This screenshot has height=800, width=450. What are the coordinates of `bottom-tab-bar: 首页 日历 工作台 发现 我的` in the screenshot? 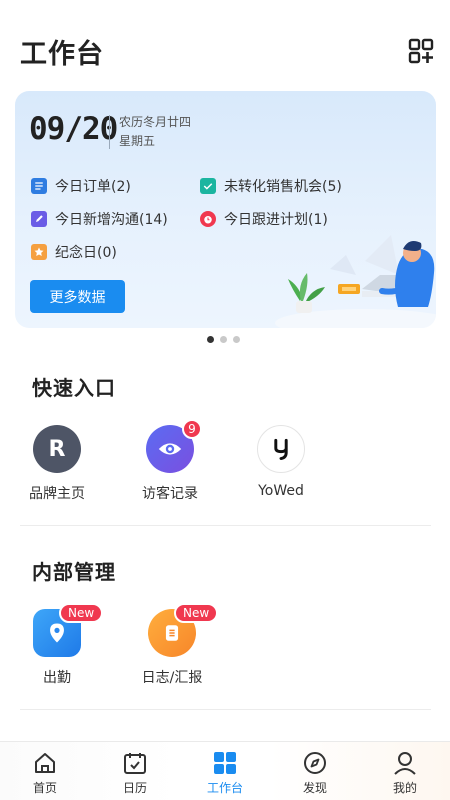 It's located at (225, 770).